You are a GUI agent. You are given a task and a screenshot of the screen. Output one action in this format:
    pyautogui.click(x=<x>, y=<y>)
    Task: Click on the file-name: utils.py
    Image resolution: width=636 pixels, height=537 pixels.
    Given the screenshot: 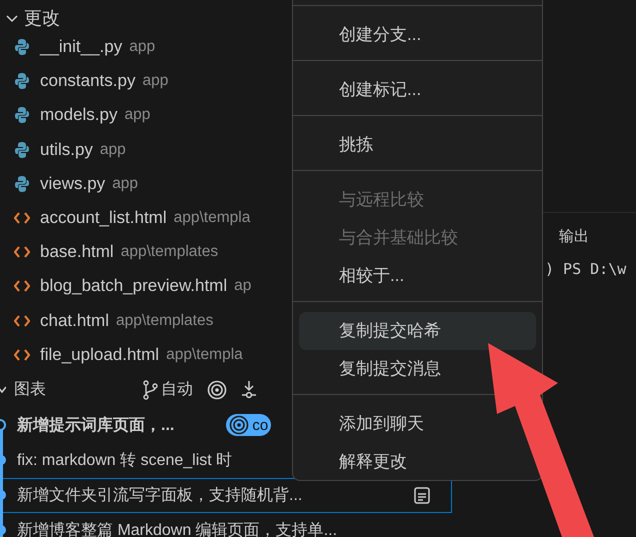 What is the action you would take?
    pyautogui.click(x=66, y=150)
    